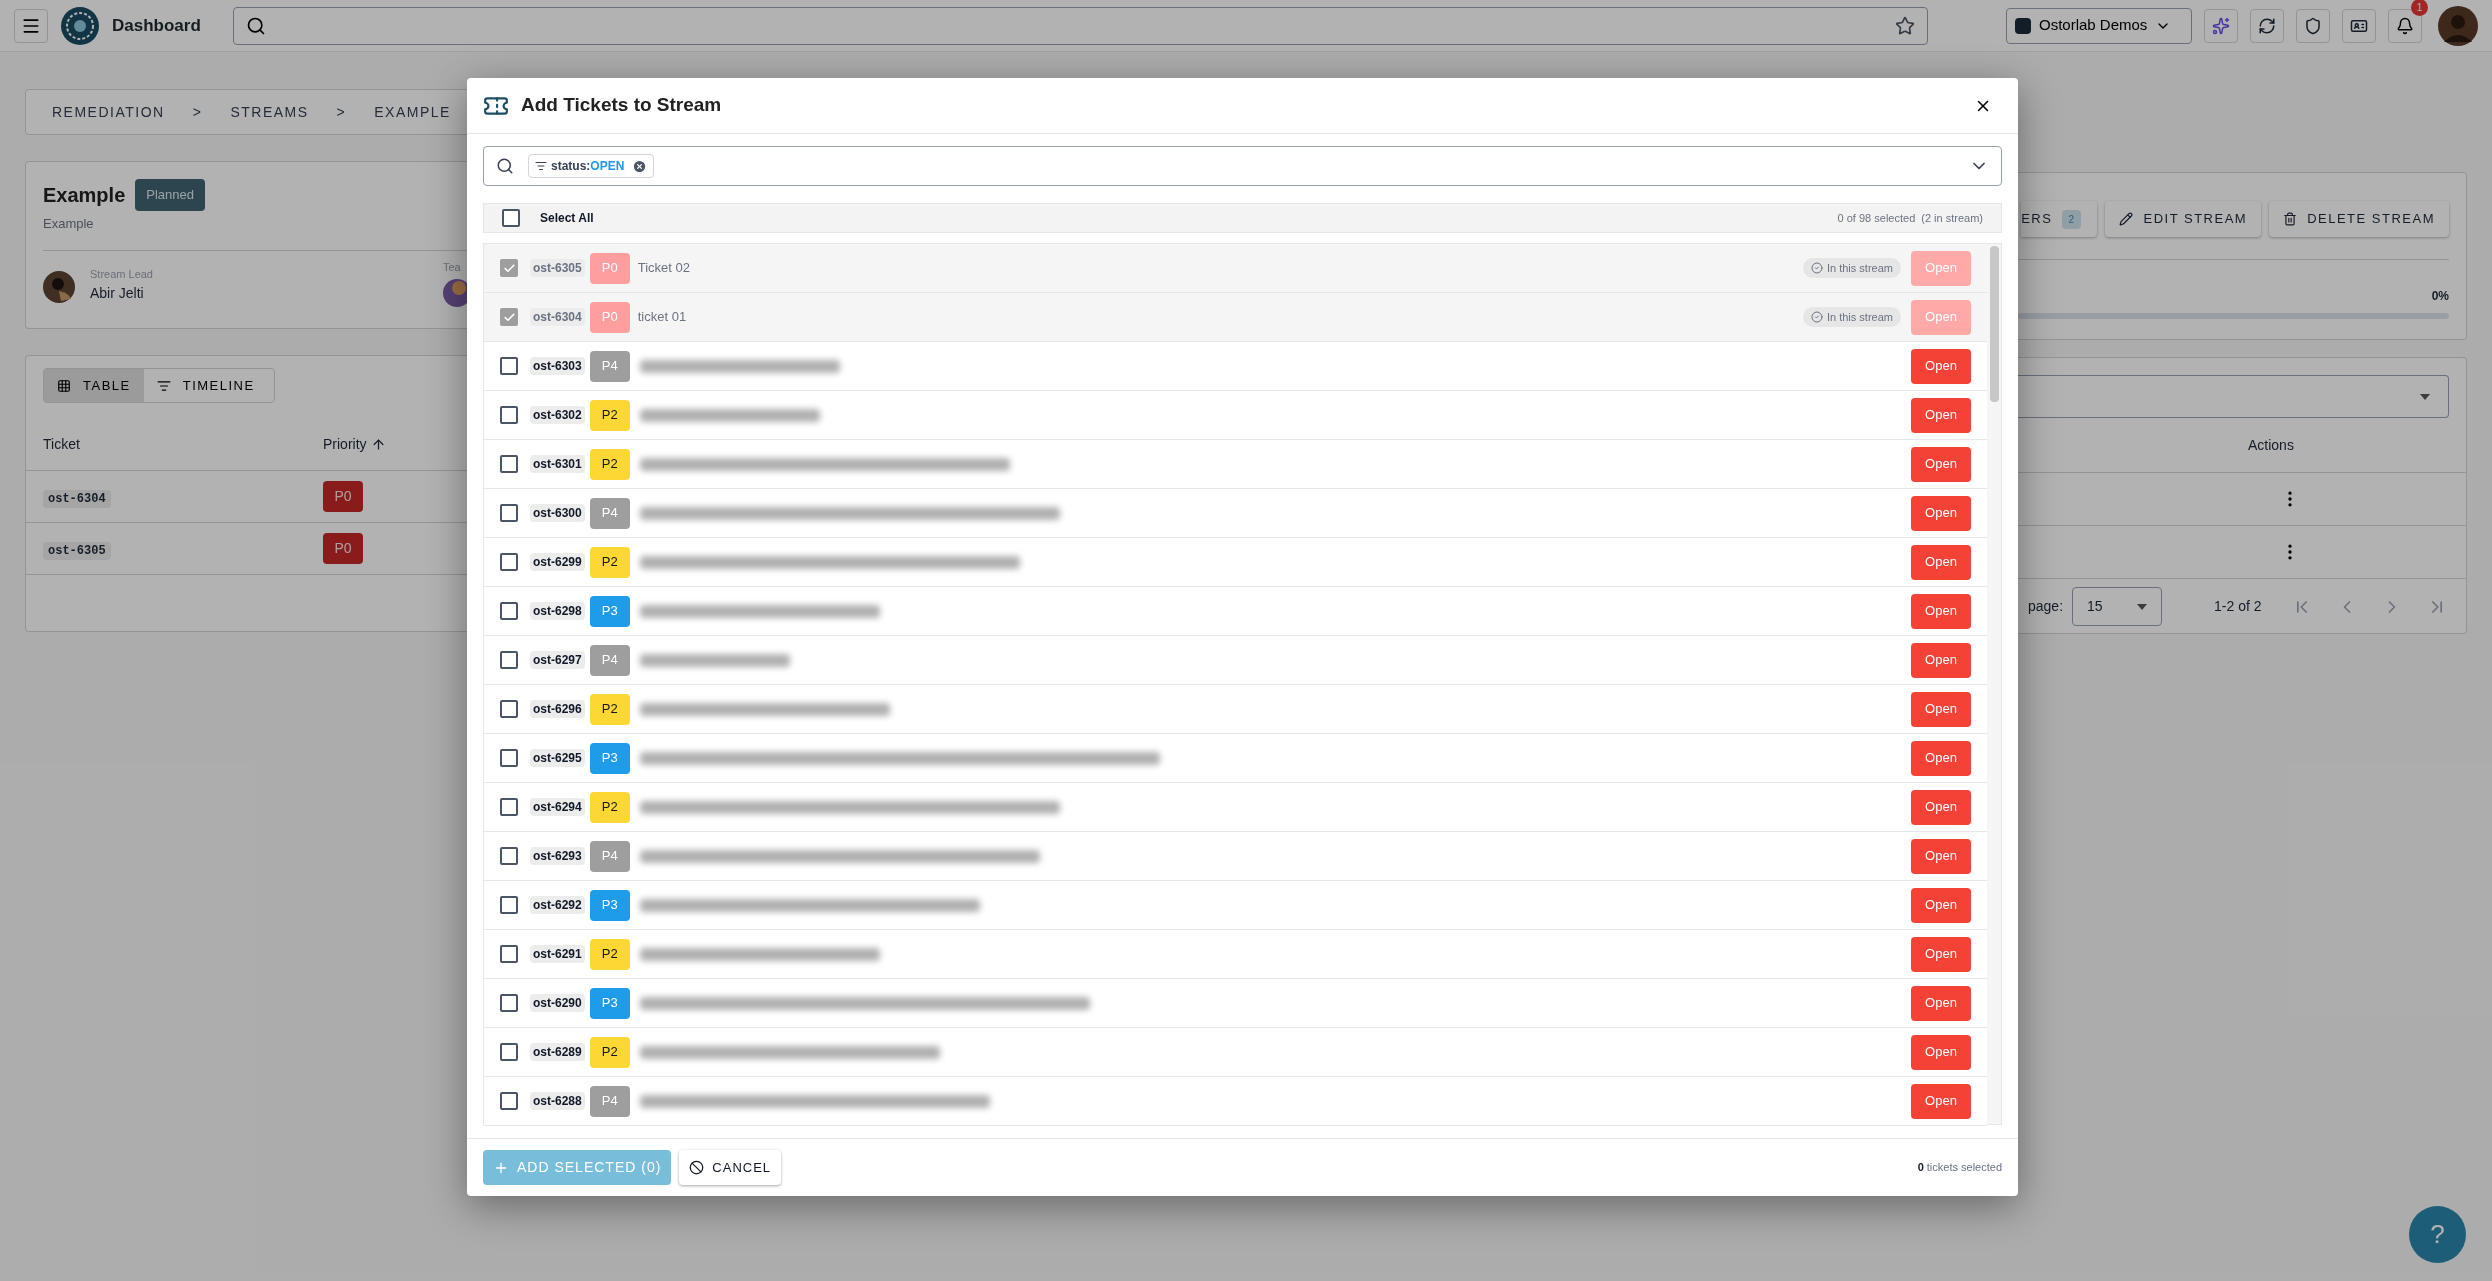 Image resolution: width=2492 pixels, height=1281 pixels. Describe the element at coordinates (730, 1167) in the screenshot. I see `cancel-button: CANCEL` at that location.